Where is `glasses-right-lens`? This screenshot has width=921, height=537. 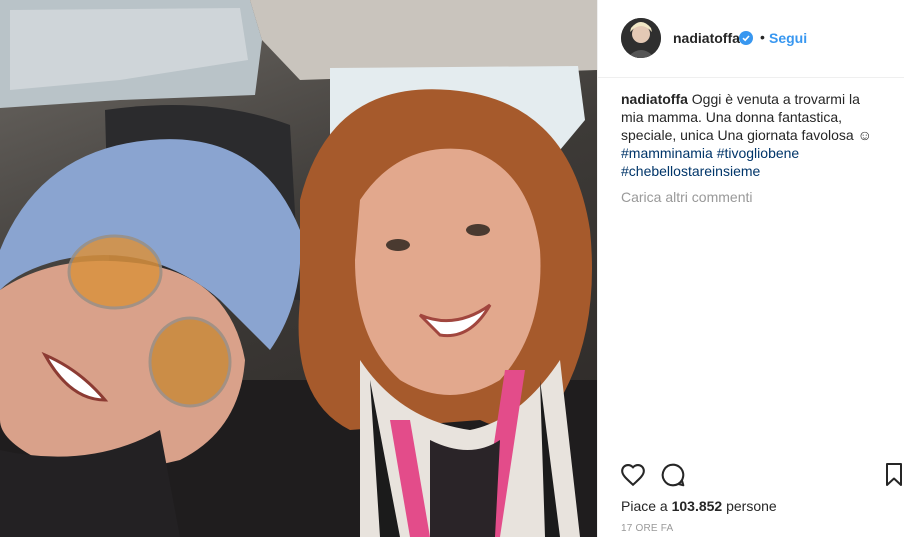 glasses-right-lens is located at coordinates (190, 362).